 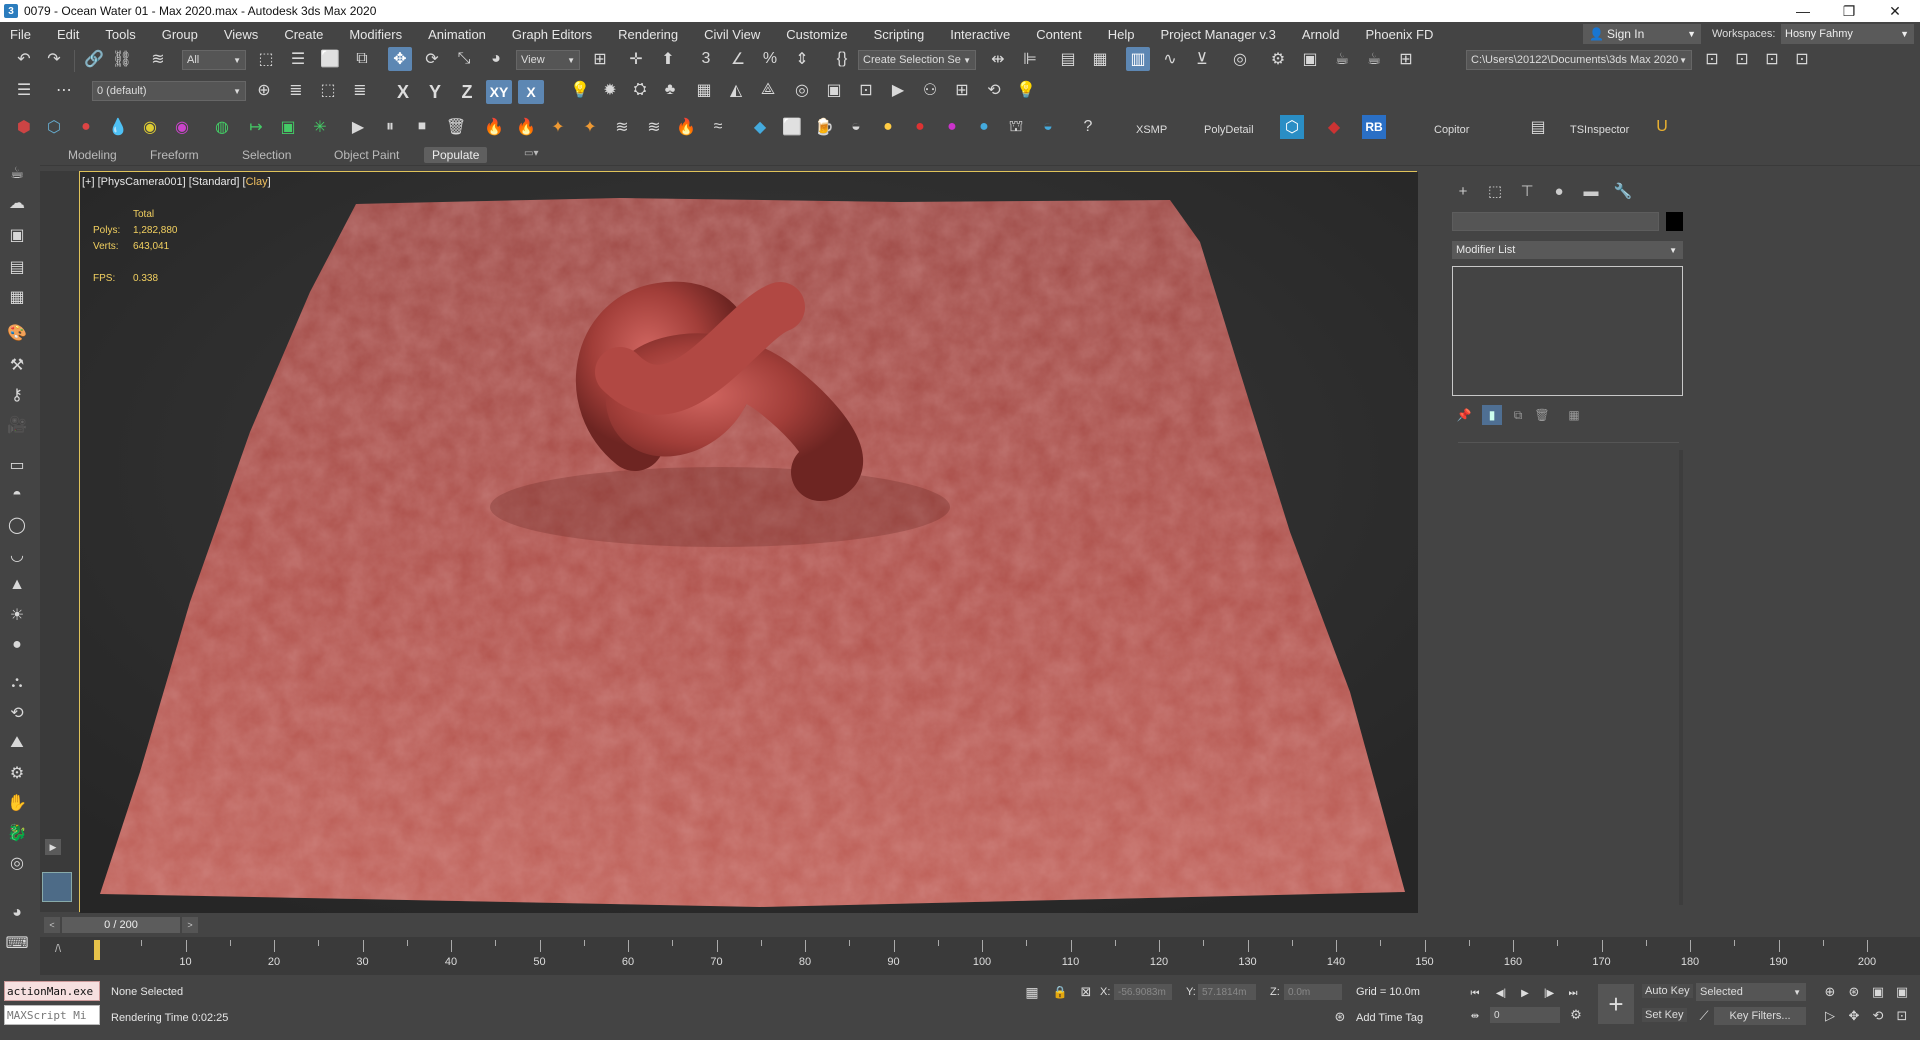 What do you see at coordinates (1240, 59) in the screenshot?
I see `material-editor-icon: ◎` at bounding box center [1240, 59].